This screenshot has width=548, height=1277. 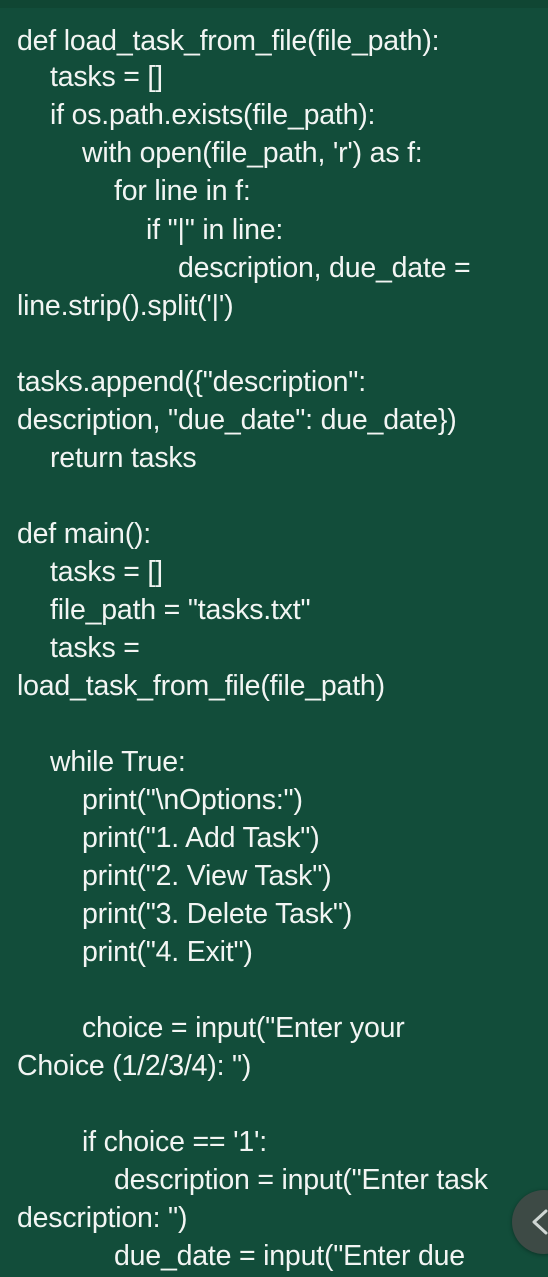 I want to click on code-line: Choice (1/2/3/4): "), so click(x=134, y=1066).